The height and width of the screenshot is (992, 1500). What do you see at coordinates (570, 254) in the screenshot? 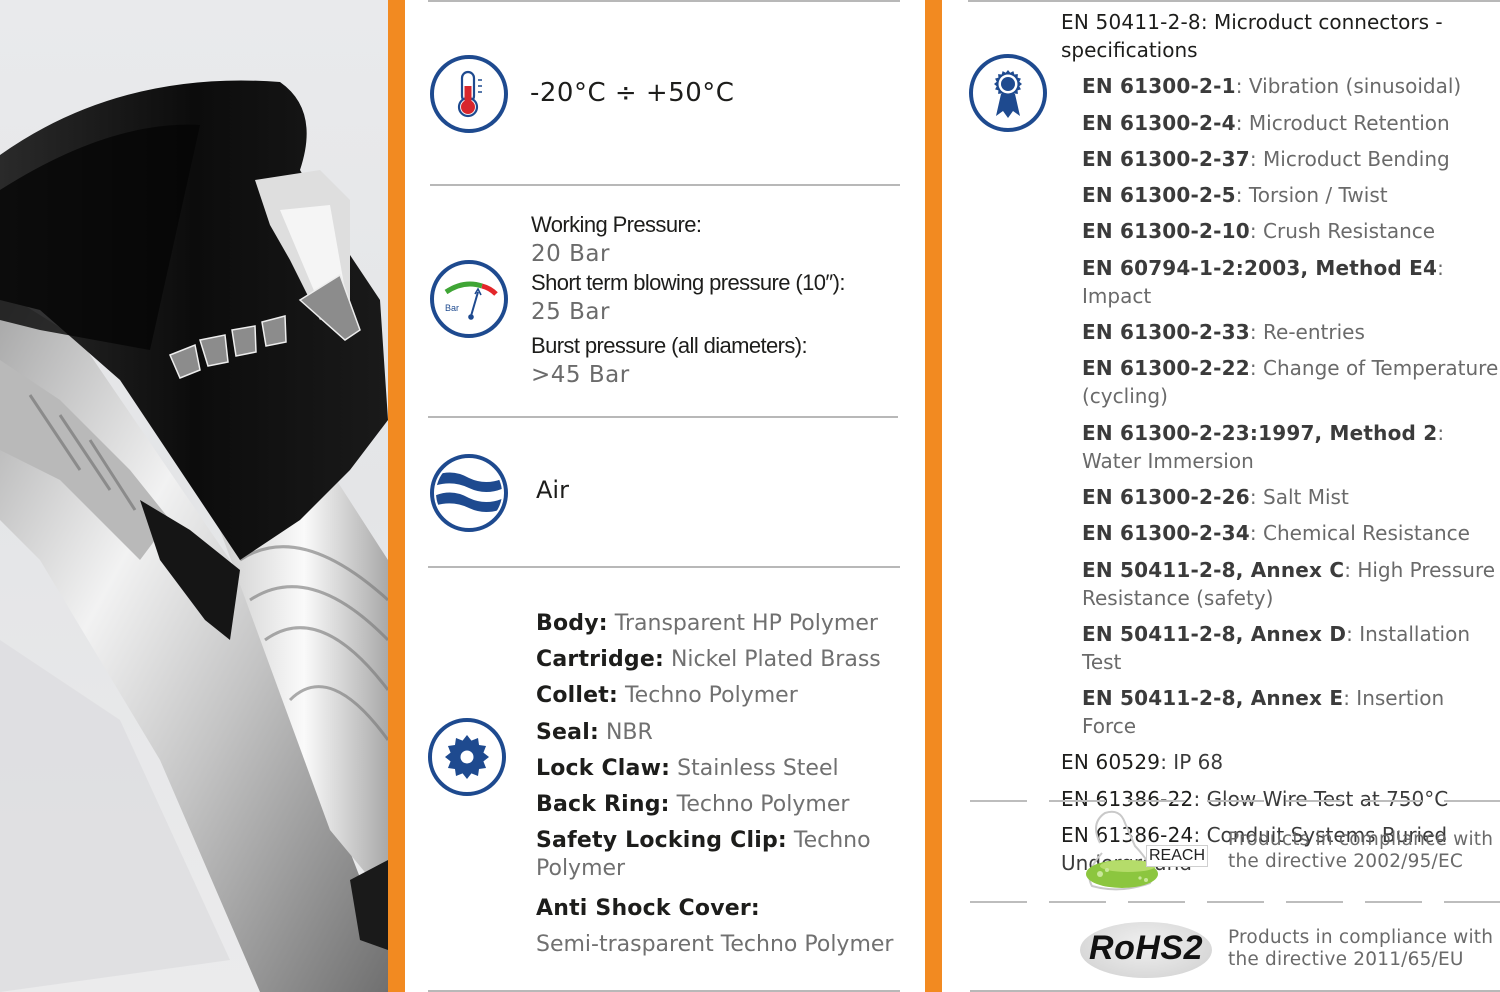
I see `pressure-value: 20 Bar` at bounding box center [570, 254].